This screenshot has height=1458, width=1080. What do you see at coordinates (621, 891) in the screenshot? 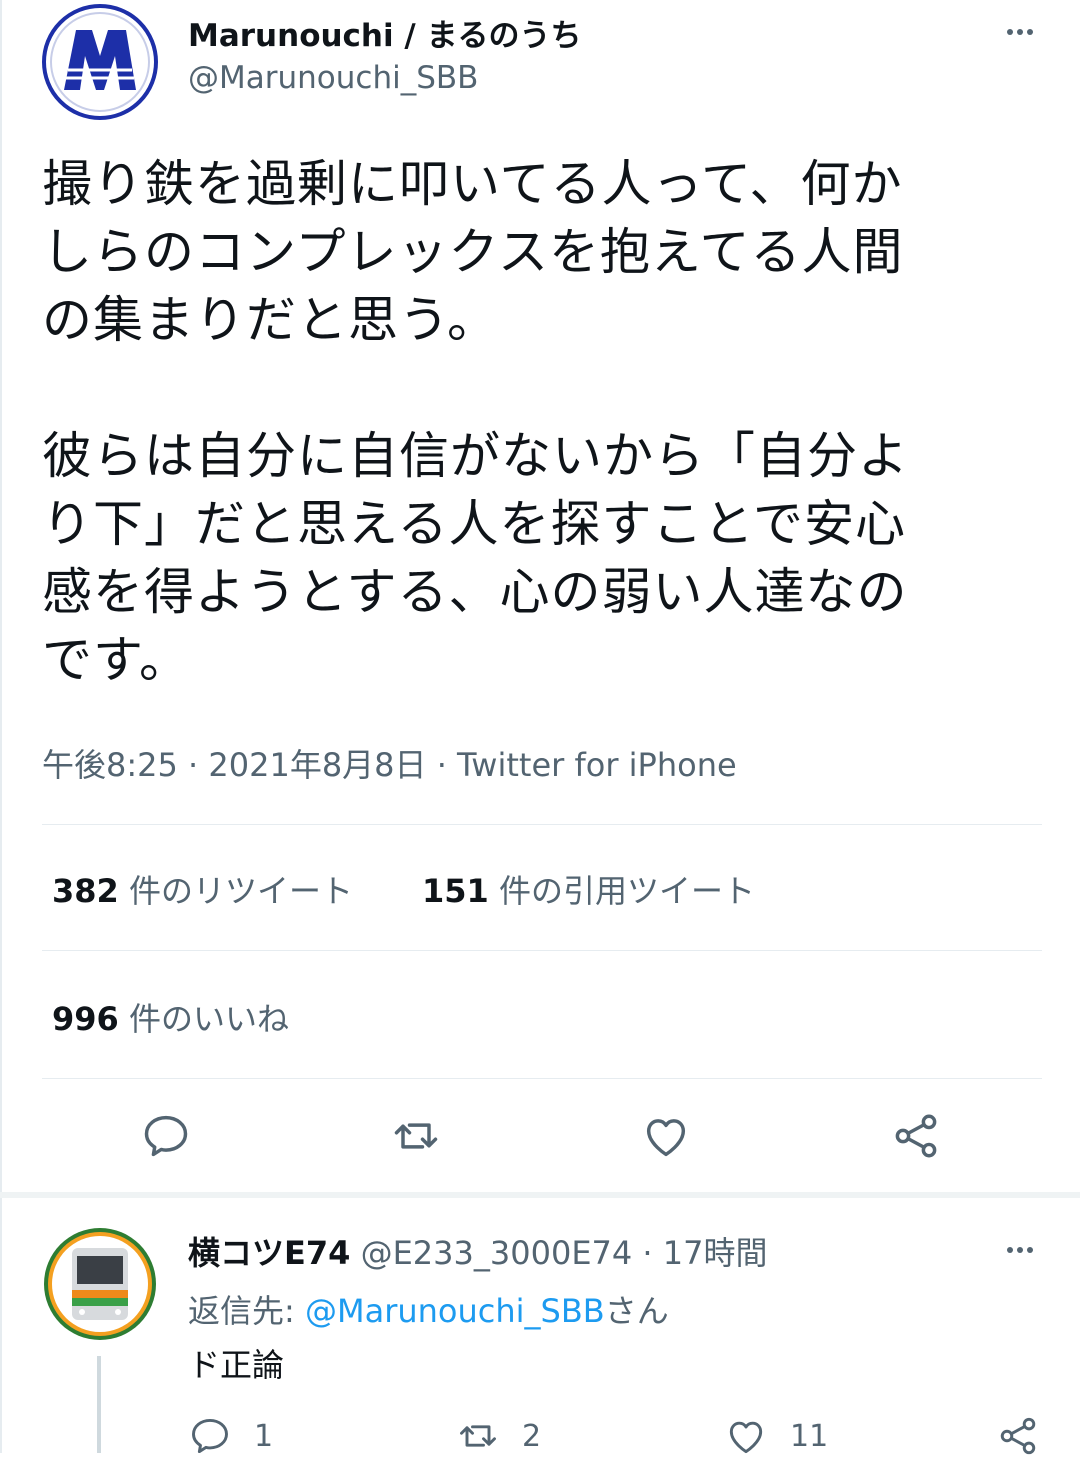
I see `quote-label: 件の引用ツイート` at bounding box center [621, 891].